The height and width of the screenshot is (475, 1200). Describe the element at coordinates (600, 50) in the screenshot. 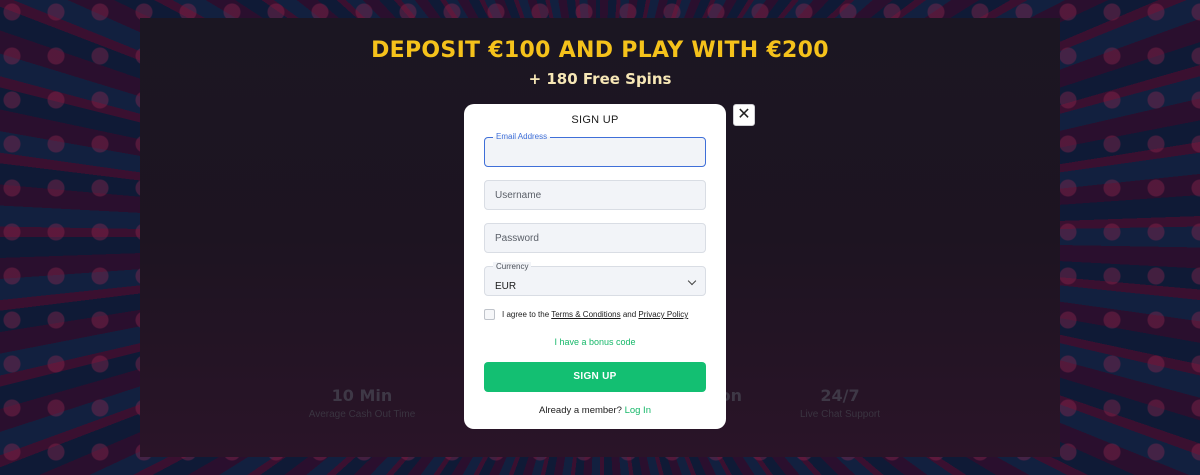

I see `promo-headline: DEPOSIT €100 AND PLAY WITH €200` at that location.